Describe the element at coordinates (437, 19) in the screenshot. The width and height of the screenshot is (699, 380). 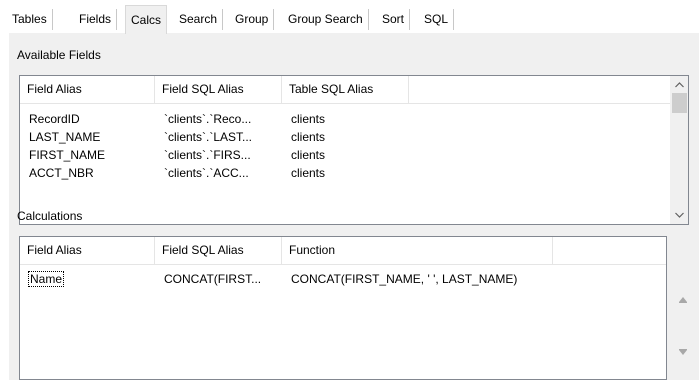
I see `tab-sql: SQL` at that location.